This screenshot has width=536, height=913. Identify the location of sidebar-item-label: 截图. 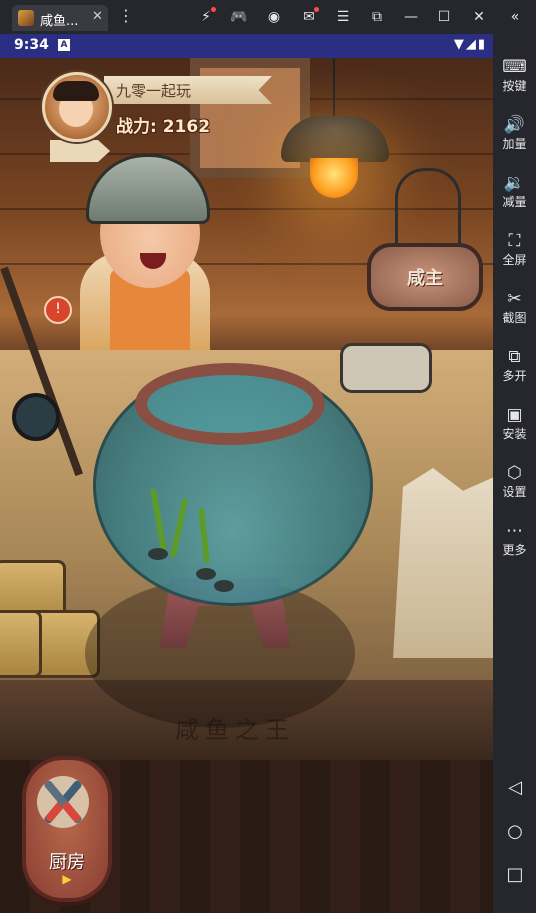
(514, 318).